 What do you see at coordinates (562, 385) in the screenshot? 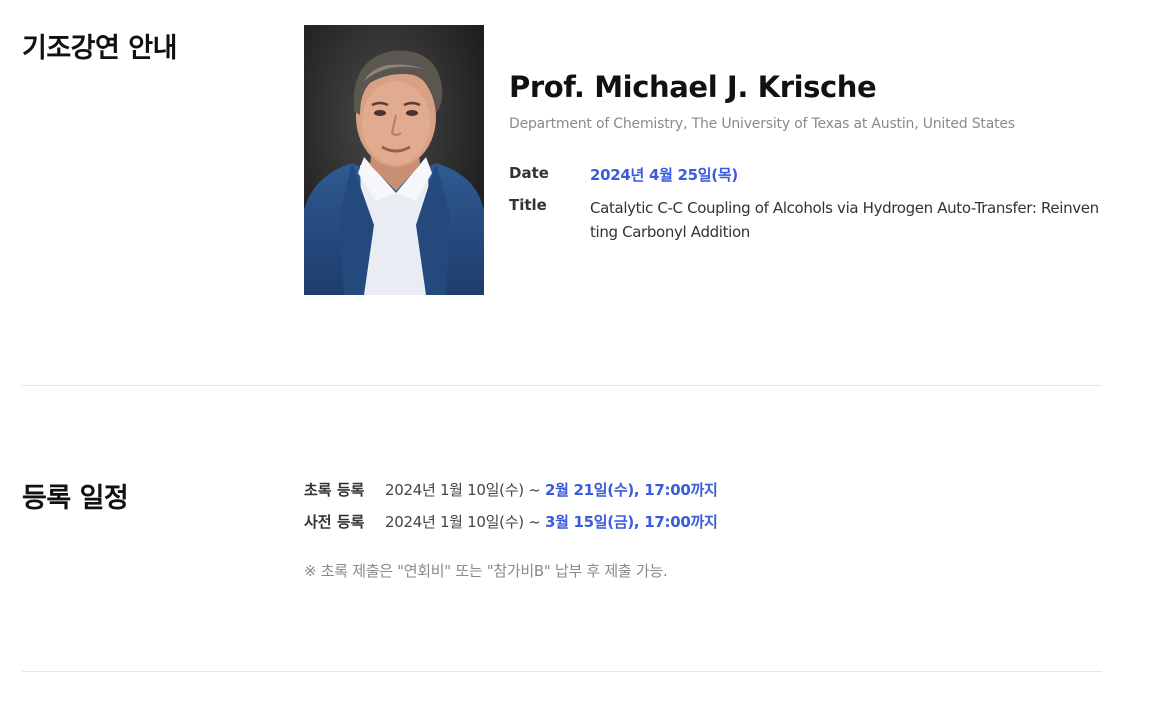
I see `section-divider` at bounding box center [562, 385].